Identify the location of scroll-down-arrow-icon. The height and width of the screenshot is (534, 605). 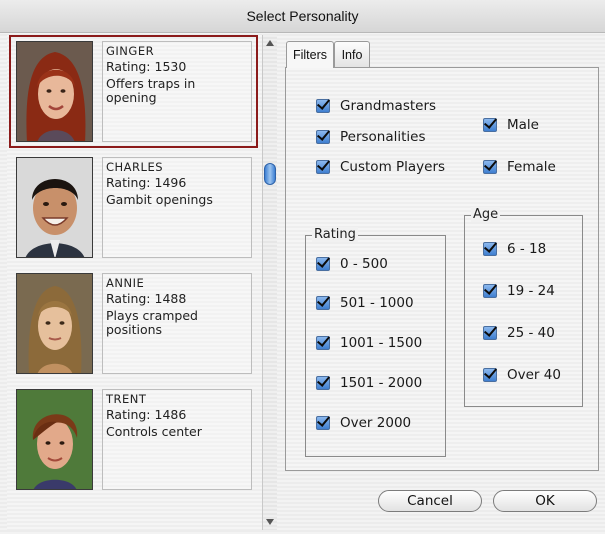
(270, 522).